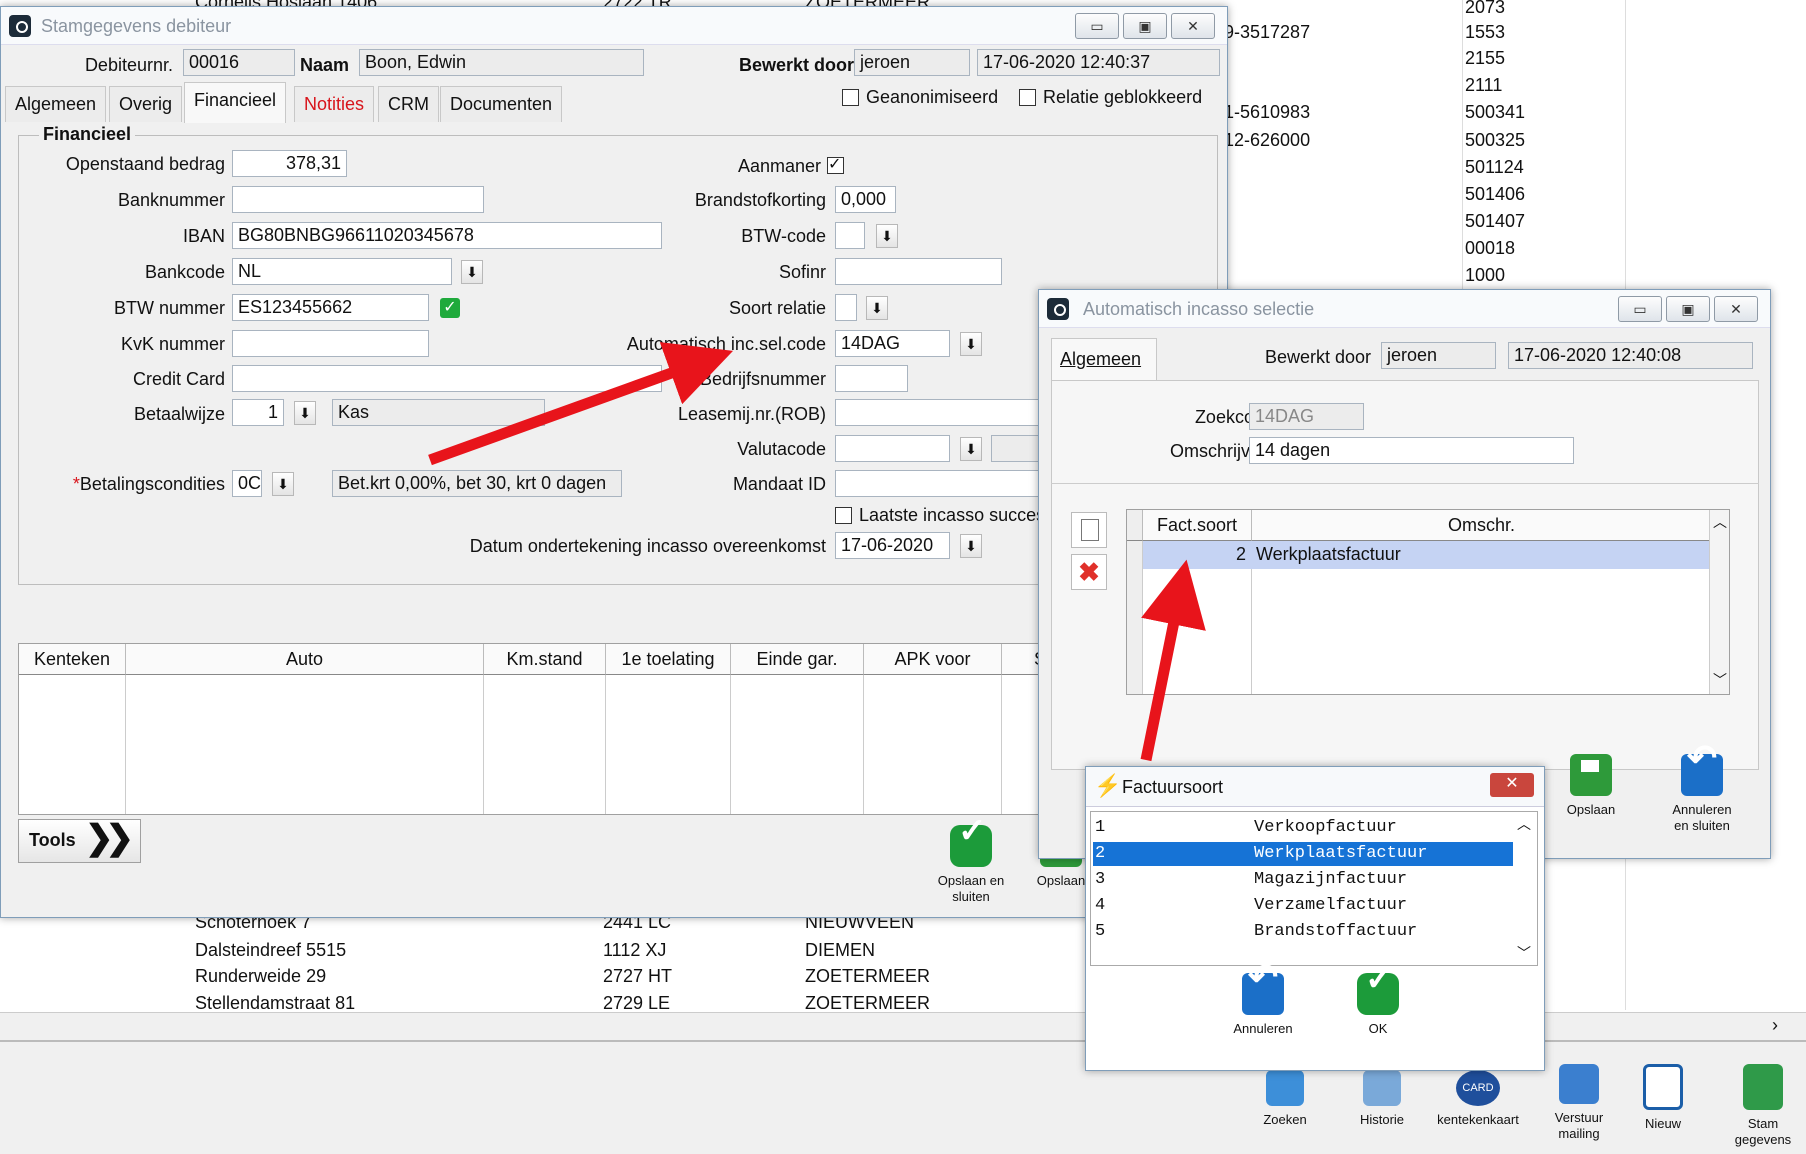 This screenshot has height=1154, width=1806. I want to click on bg-address: Runderweide 29, so click(260, 976).